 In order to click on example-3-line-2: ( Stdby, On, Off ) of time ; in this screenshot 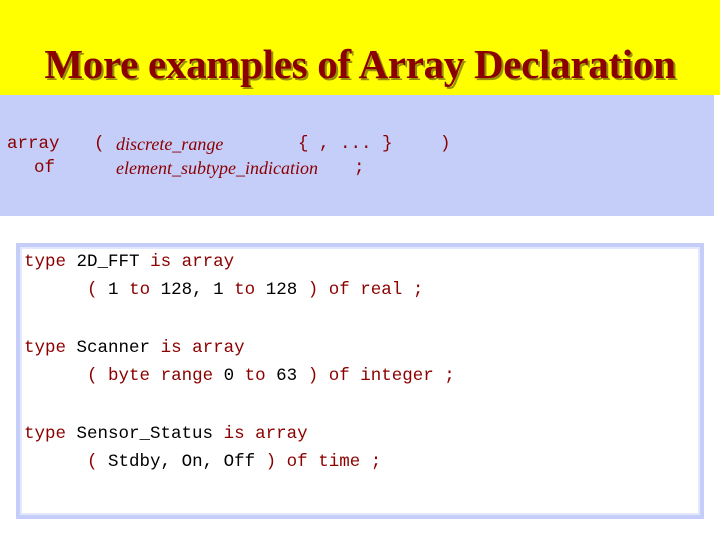, I will do `click(202, 462)`.